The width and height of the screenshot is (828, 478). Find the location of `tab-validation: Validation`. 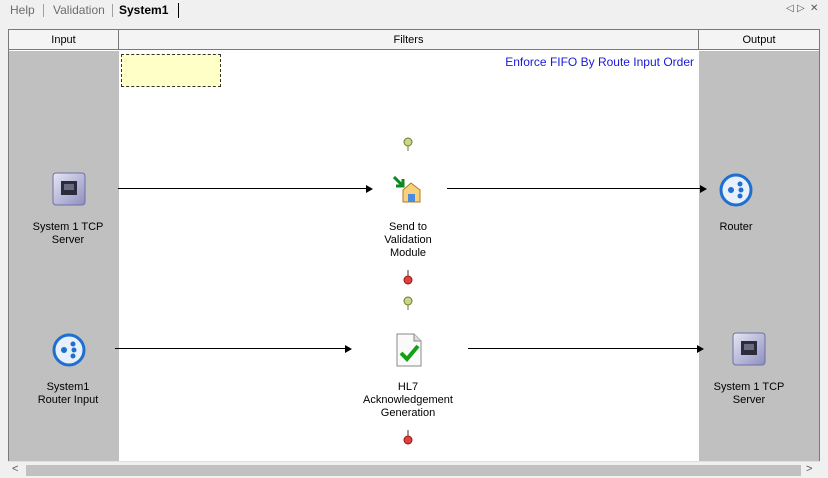

tab-validation: Validation is located at coordinates (79, 10).